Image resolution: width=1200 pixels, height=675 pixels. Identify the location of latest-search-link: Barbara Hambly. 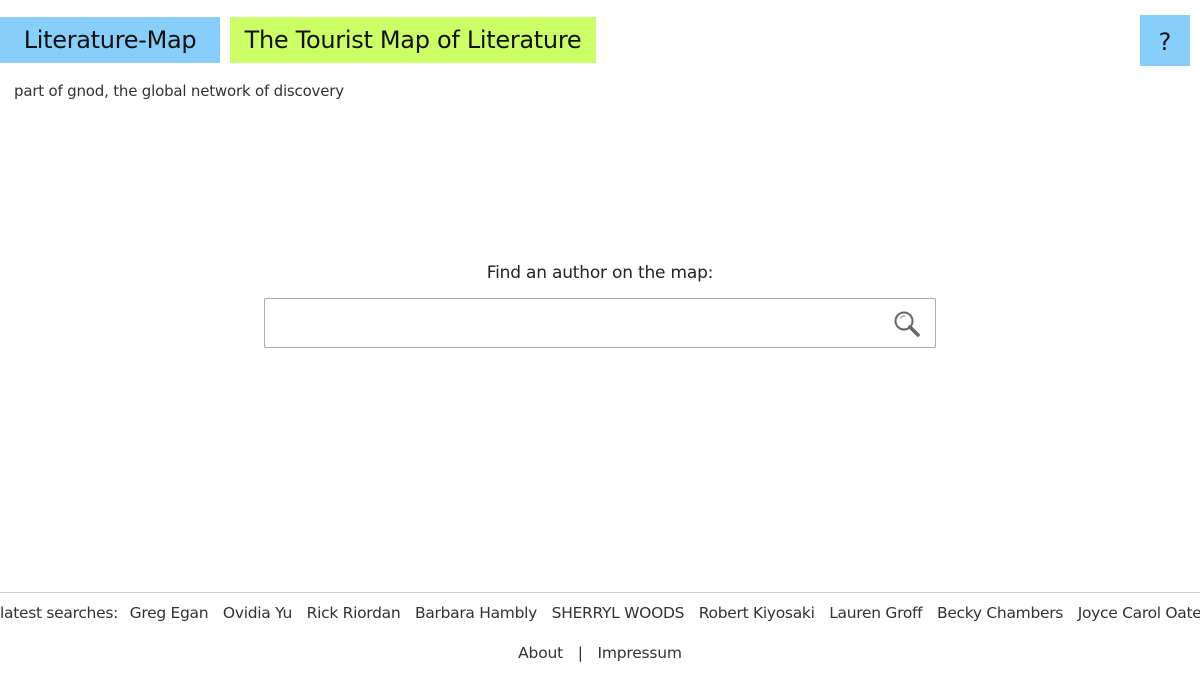
(476, 613).